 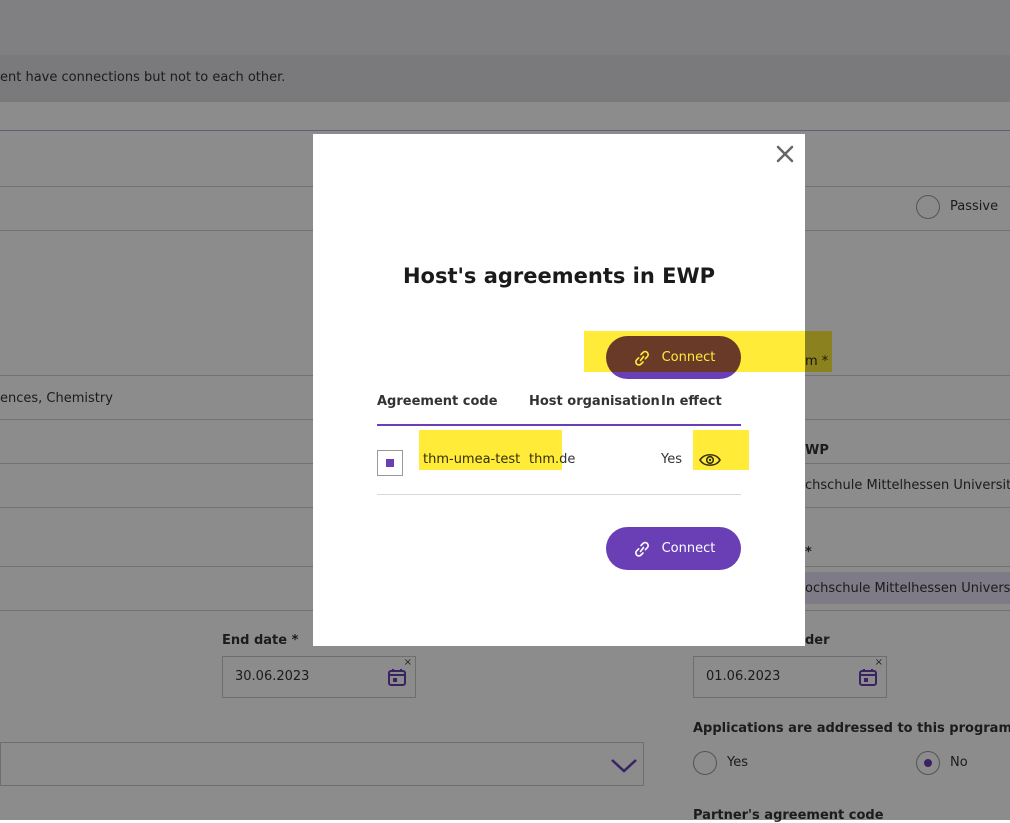 I want to click on connect-button-bottom: Connect, so click(x=673, y=548).